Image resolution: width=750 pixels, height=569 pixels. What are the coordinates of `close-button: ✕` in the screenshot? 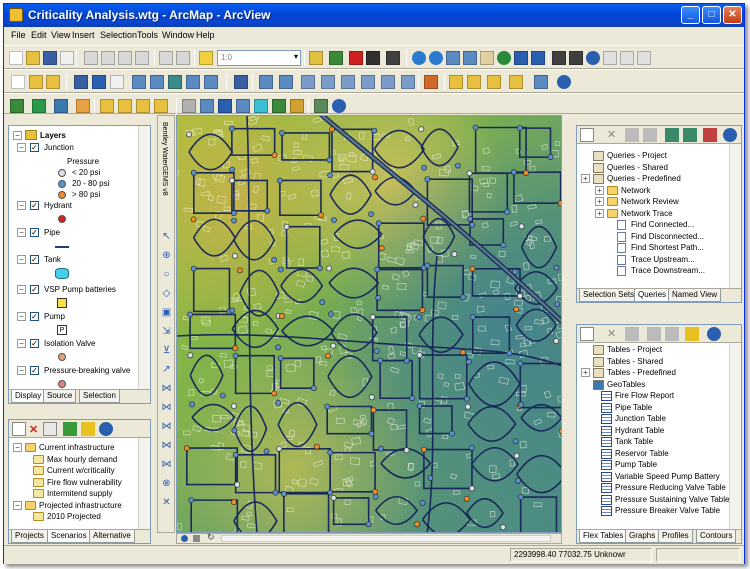 It's located at (732, 15).